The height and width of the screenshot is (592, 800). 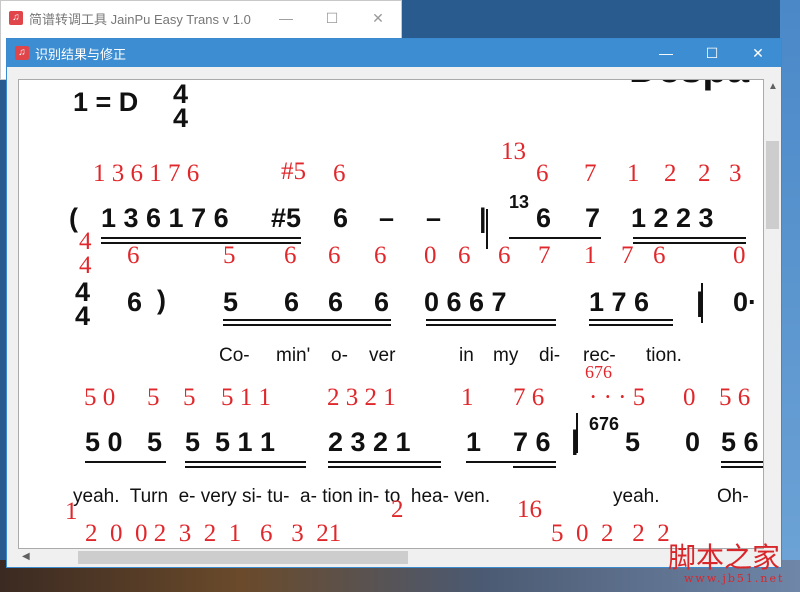 I want to click on lyrics1-item: o-, so click(x=339, y=355).